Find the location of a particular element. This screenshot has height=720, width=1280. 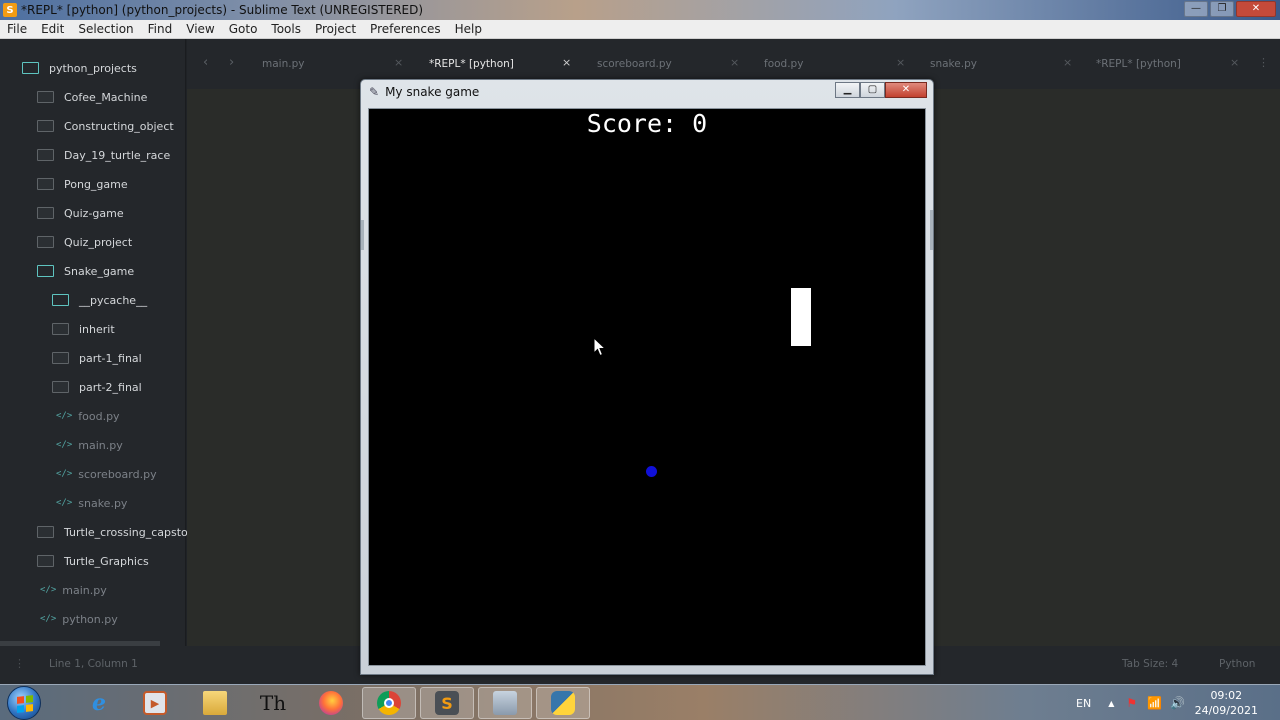

taskbar-python is located at coordinates (563, 703).